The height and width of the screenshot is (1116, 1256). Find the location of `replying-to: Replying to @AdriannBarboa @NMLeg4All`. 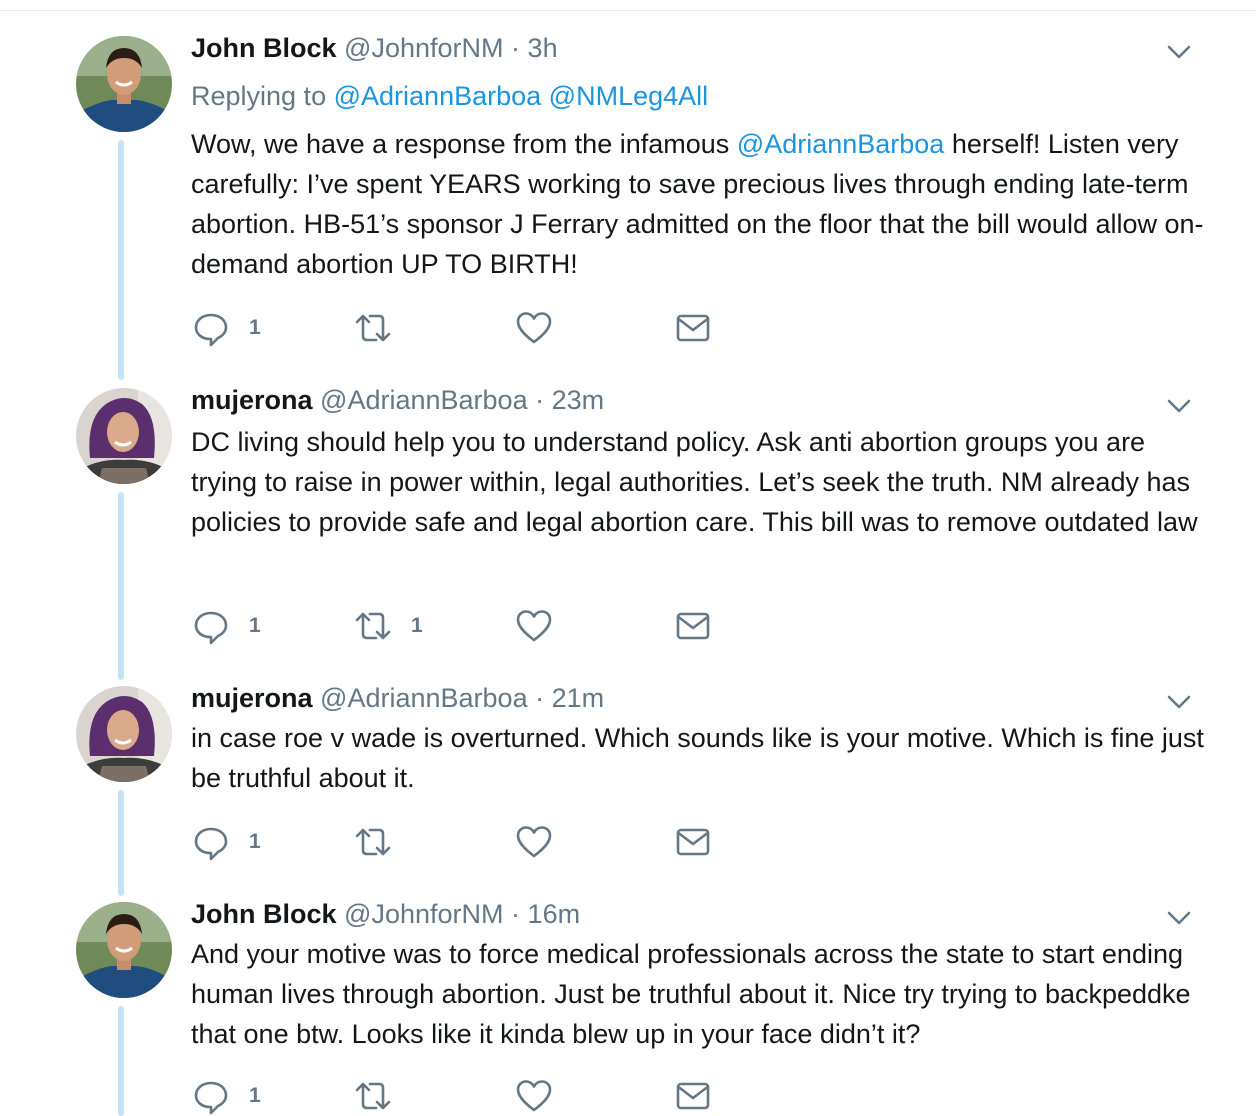

replying-to: Replying to @AdriannBarboa @NMLeg4All is located at coordinates (449, 96).